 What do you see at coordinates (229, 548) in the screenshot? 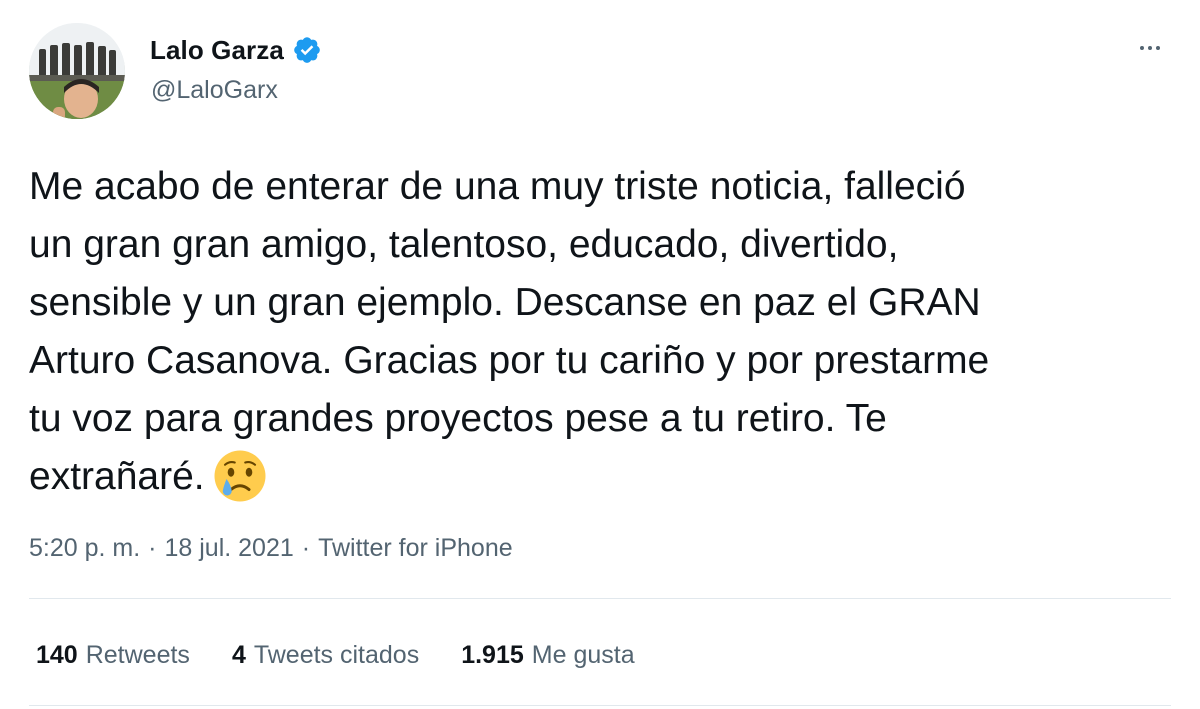
I see `tweet-date: 18 jul. 2021` at bounding box center [229, 548].